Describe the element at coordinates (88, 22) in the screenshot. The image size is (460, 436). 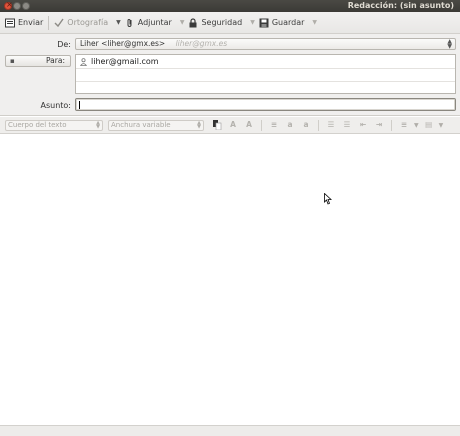
I see `spelling-label: Ortografía` at that location.